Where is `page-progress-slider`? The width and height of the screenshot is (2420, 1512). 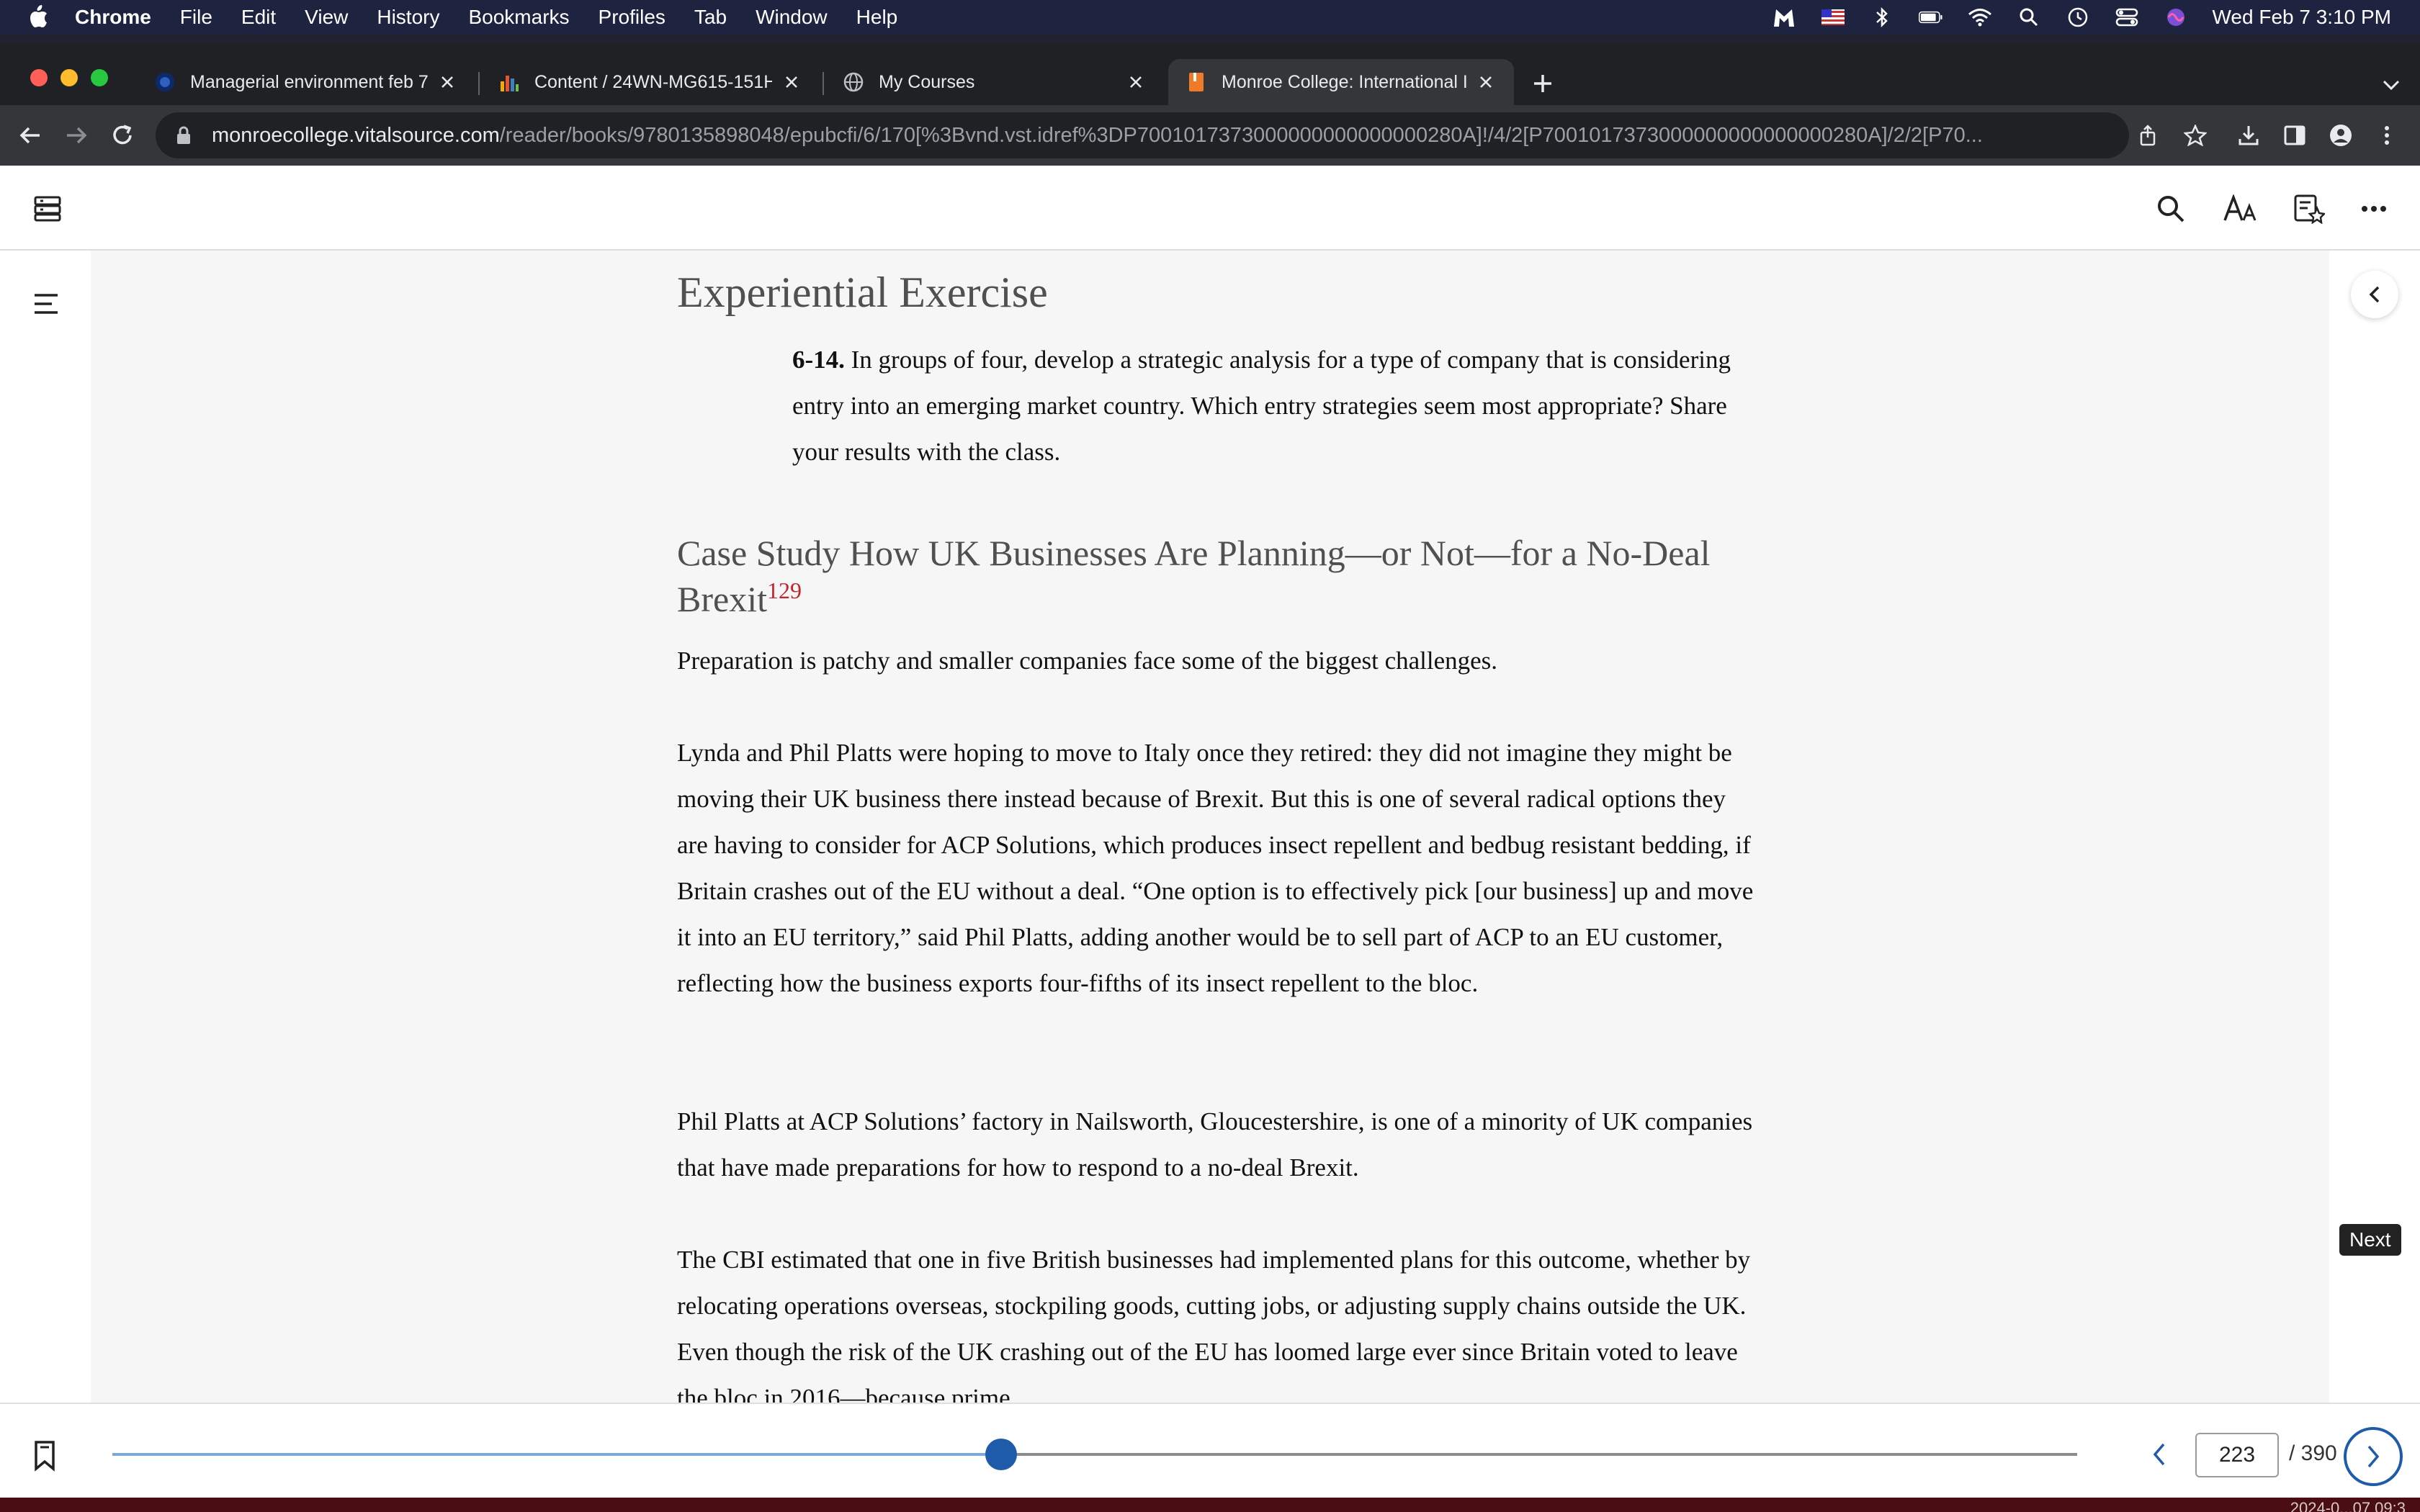 page-progress-slider is located at coordinates (1094, 1454).